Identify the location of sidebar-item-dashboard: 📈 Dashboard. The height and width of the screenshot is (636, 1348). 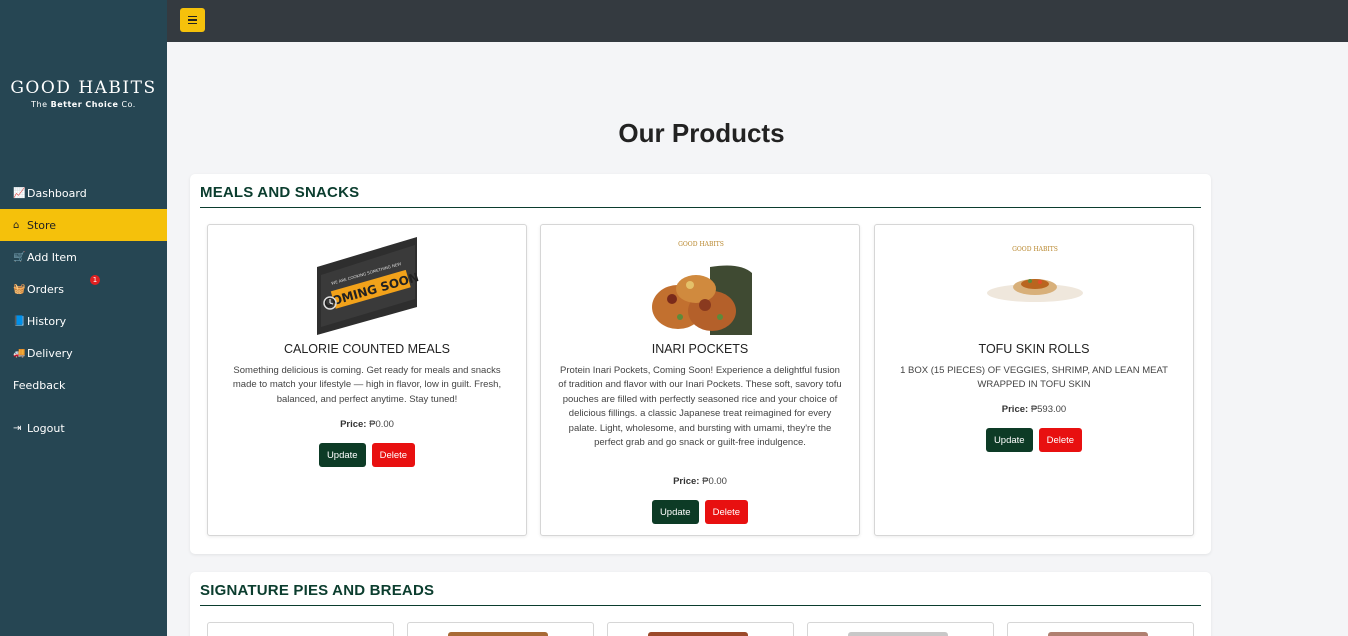
(83, 193).